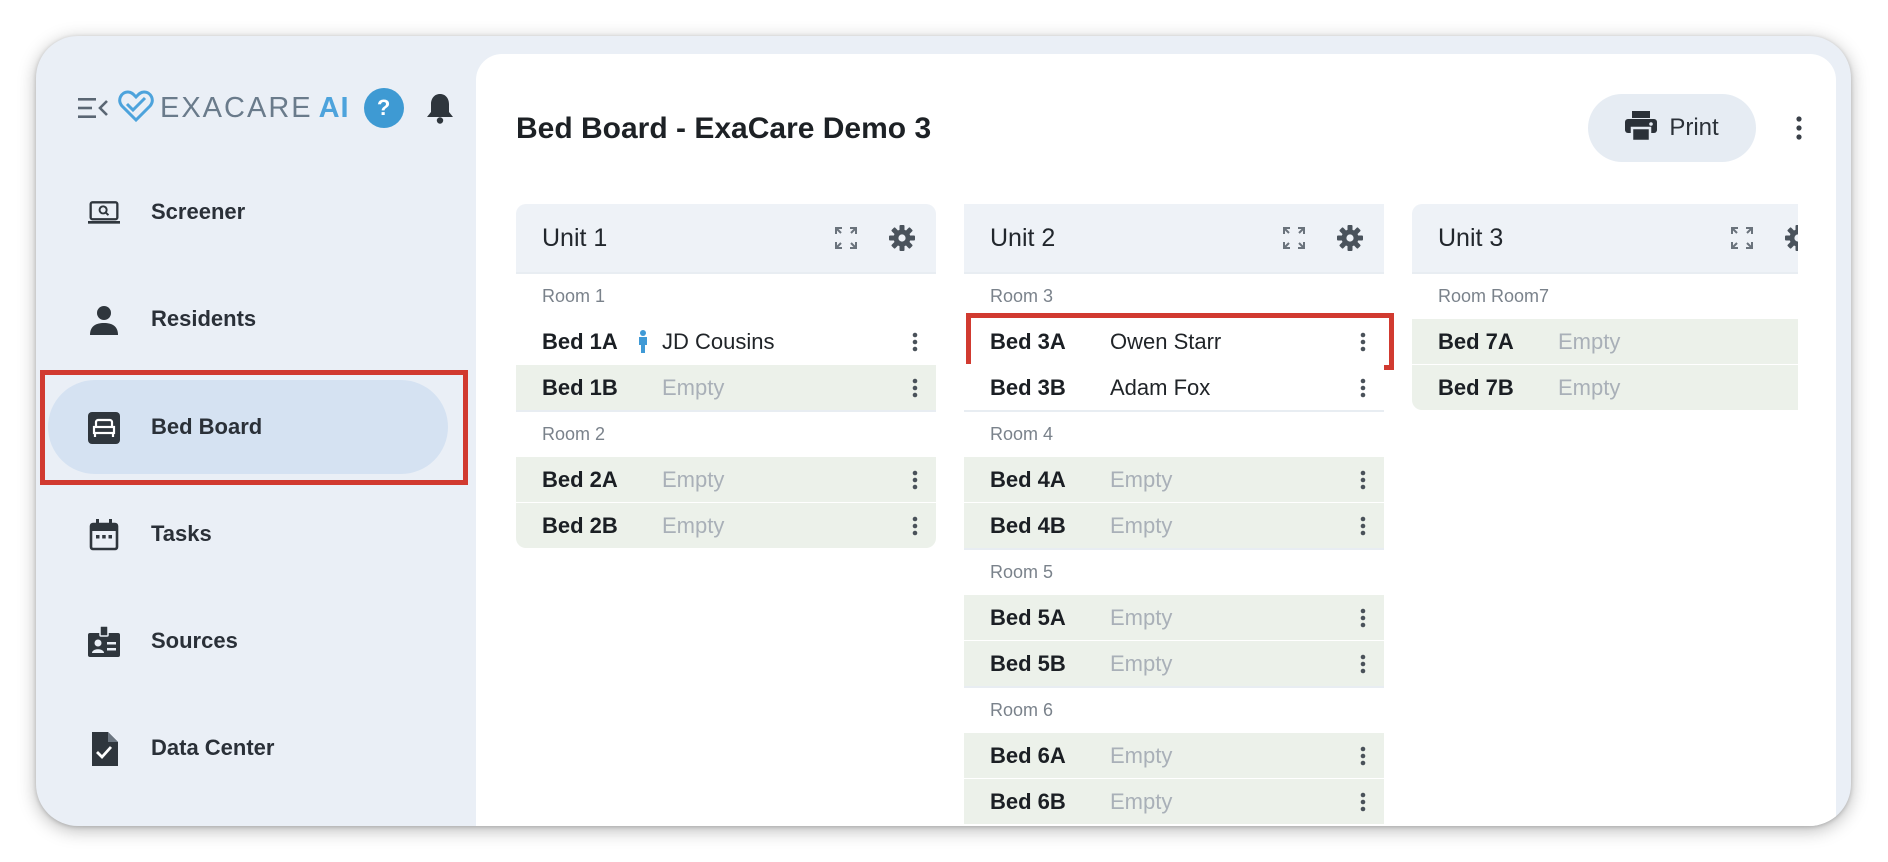 This screenshot has height=862, width=1888. I want to click on bed-row: Bed 3B Adam Fox, so click(1174, 387).